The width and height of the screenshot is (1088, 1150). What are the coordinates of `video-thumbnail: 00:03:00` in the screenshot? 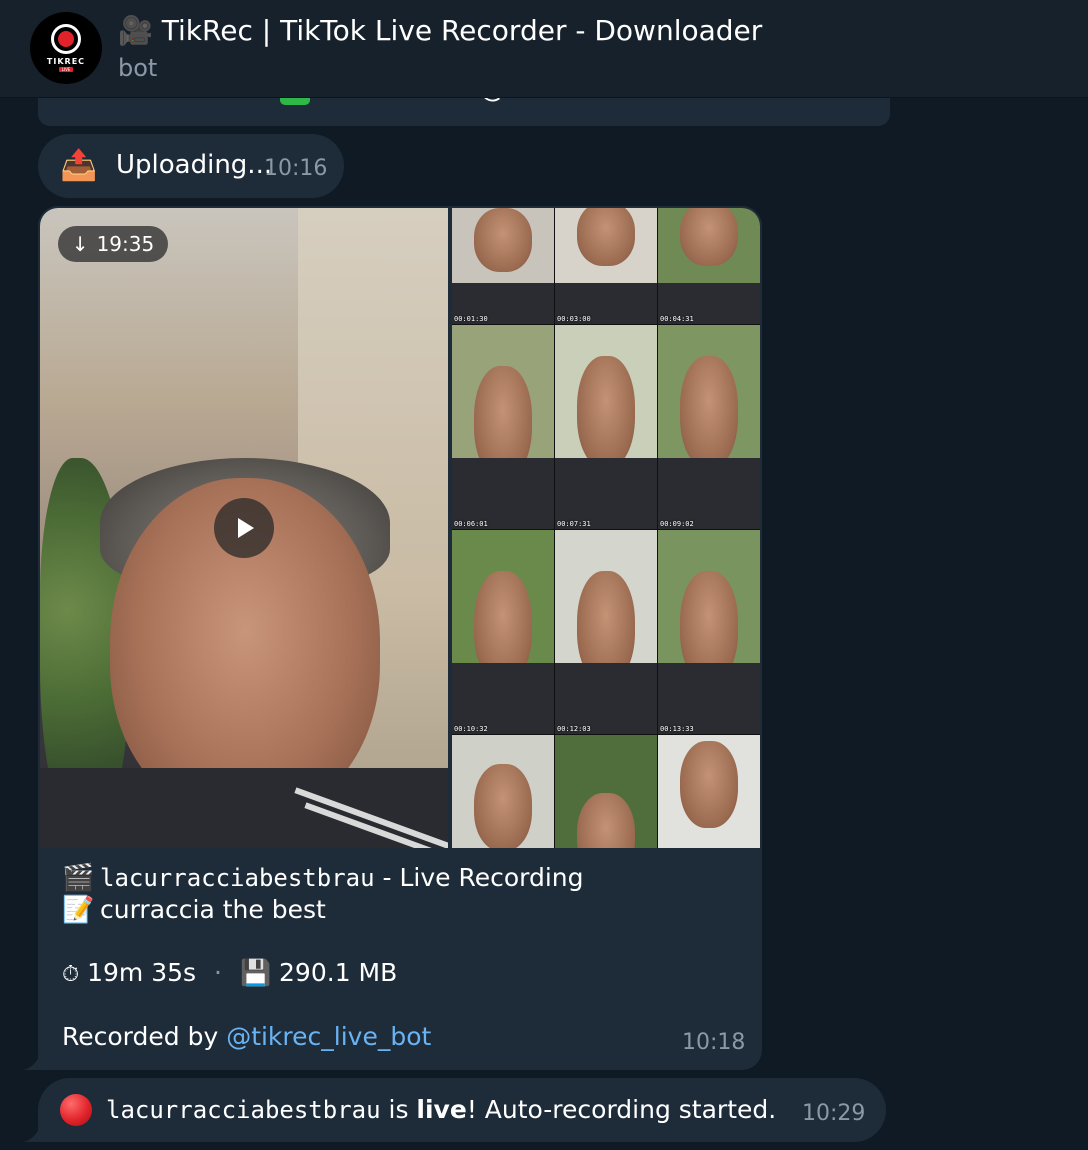 It's located at (606, 266).